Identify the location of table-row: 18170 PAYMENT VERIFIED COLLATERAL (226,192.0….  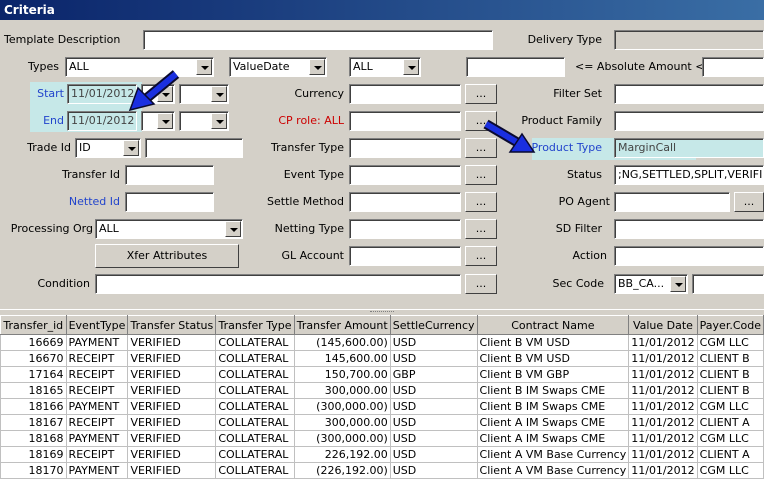
(382, 470).